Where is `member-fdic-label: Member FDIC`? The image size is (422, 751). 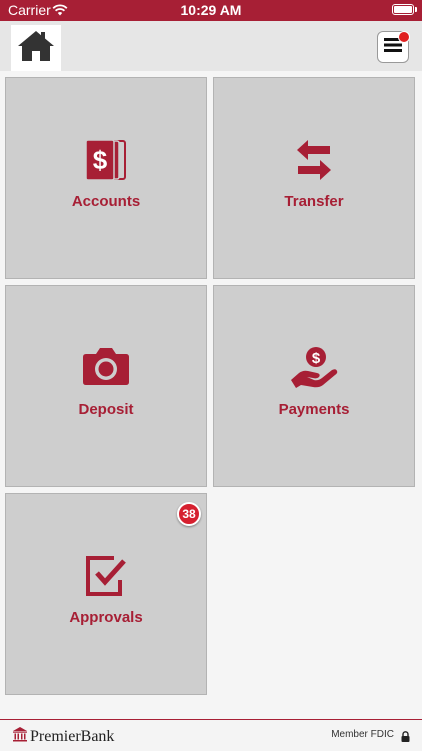 member-fdic-label: Member FDIC is located at coordinates (362, 734).